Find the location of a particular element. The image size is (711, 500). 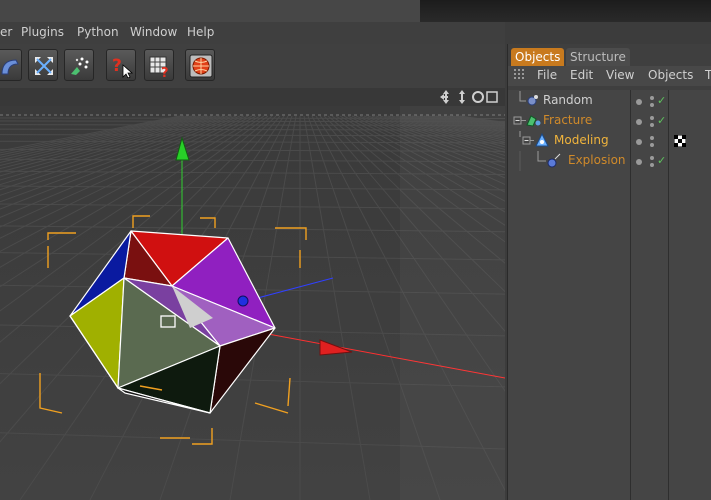

help-pointer-button: ? is located at coordinates (121, 65).